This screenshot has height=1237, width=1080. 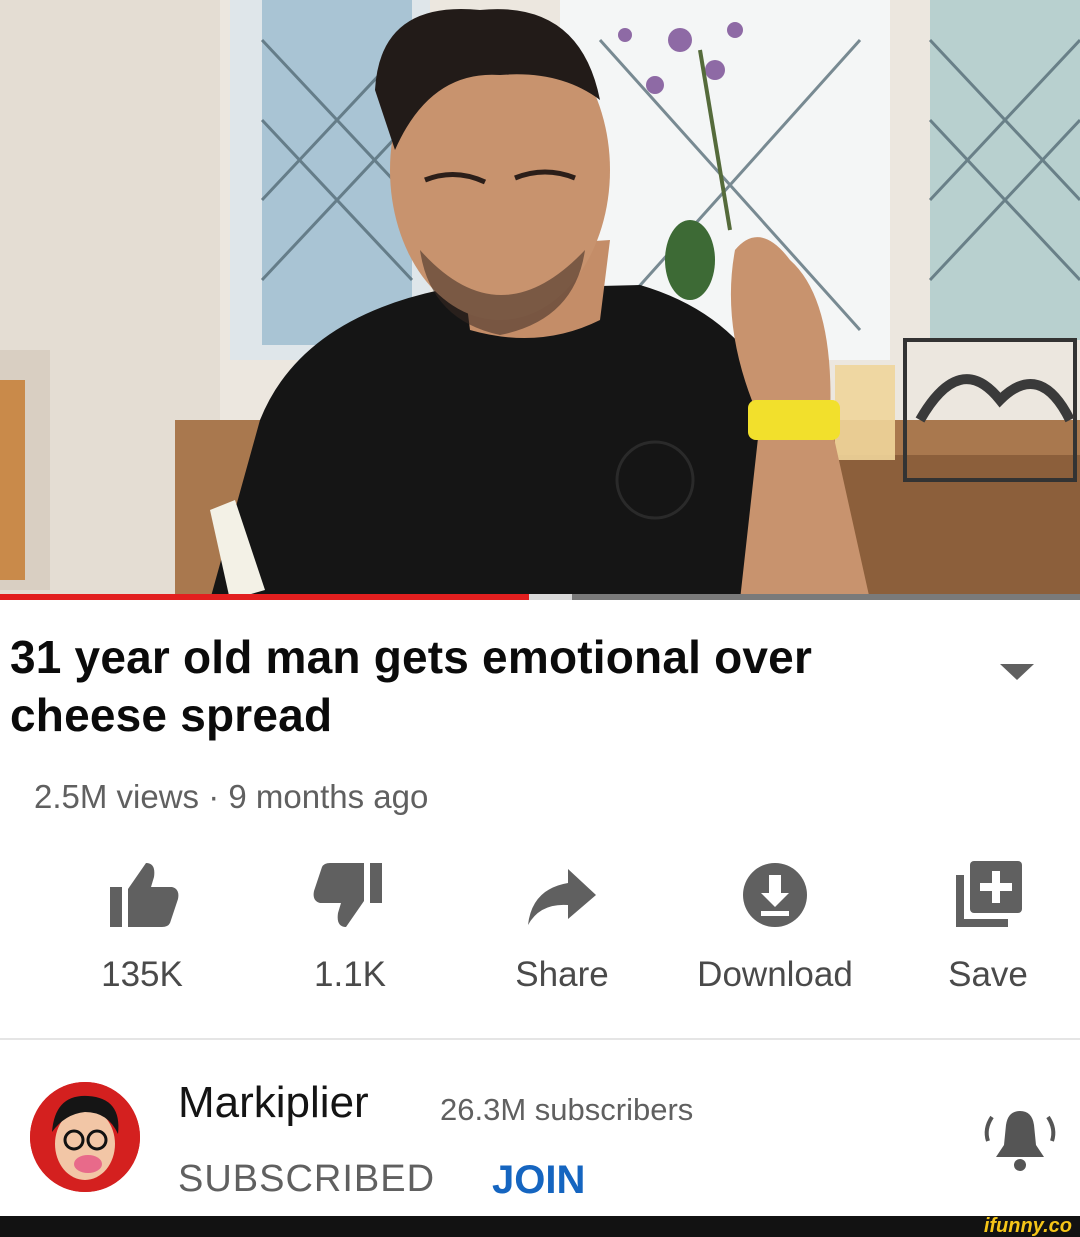 What do you see at coordinates (273, 1103) in the screenshot?
I see `channel-name: Markiplier` at bounding box center [273, 1103].